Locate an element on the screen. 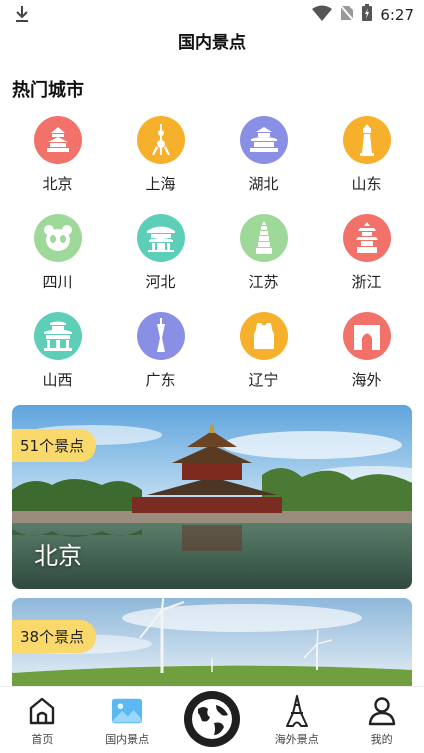  page-title: 国内景点 is located at coordinates (212, 43).